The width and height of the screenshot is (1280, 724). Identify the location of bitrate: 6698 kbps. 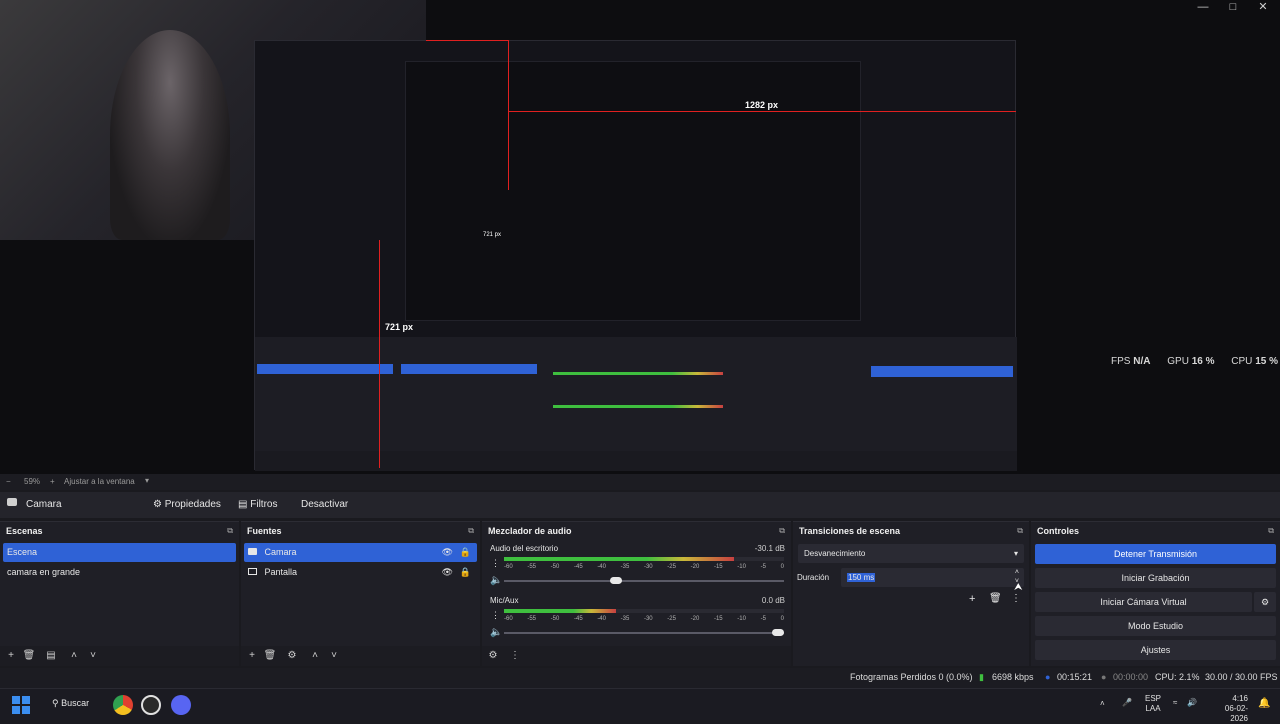
(1013, 677).